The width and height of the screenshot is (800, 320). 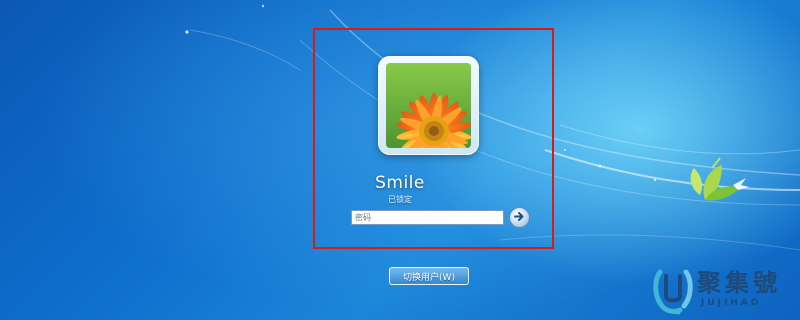 What do you see at coordinates (427, 217) in the screenshot?
I see `password-input` at bounding box center [427, 217].